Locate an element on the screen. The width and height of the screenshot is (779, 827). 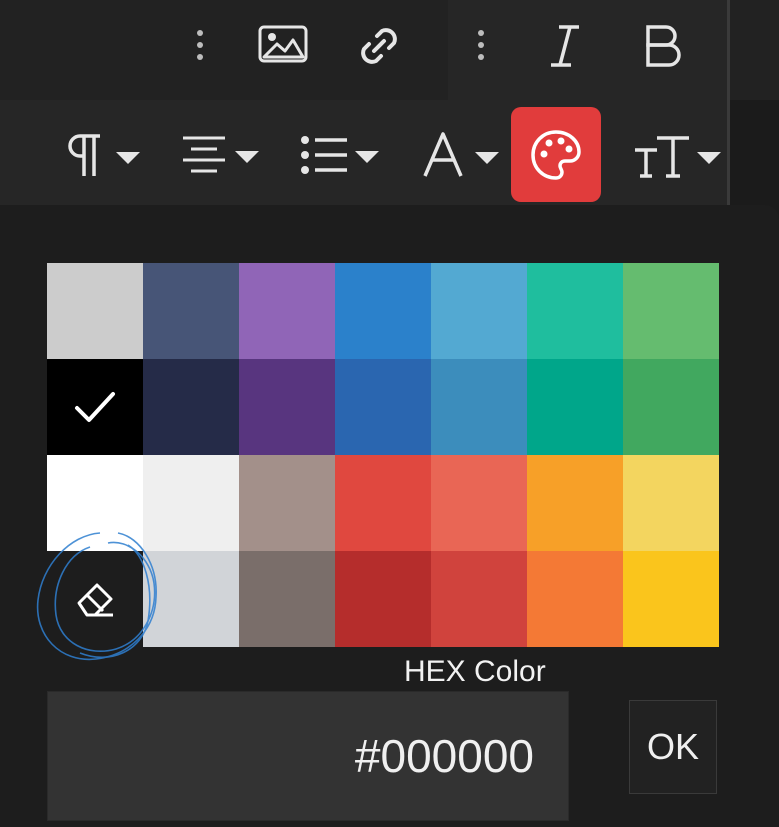
hex-color-label: HEX Color is located at coordinates (475, 671).